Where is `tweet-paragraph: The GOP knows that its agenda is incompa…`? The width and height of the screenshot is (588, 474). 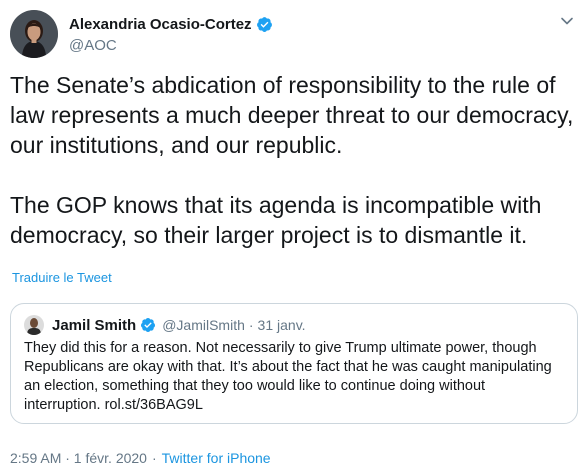 tweet-paragraph: The GOP knows that its agenda is incompa… is located at coordinates (276, 220).